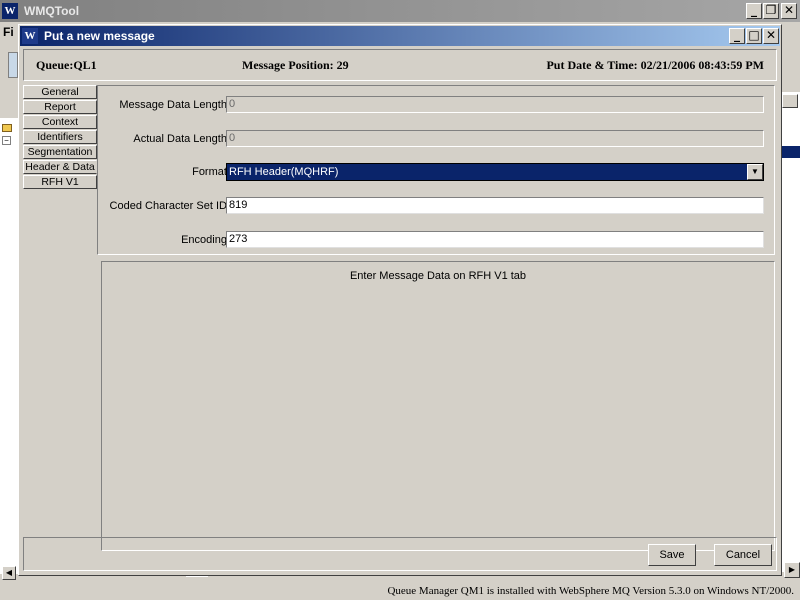  I want to click on dialog-logo-icon: W, so click(30, 36).